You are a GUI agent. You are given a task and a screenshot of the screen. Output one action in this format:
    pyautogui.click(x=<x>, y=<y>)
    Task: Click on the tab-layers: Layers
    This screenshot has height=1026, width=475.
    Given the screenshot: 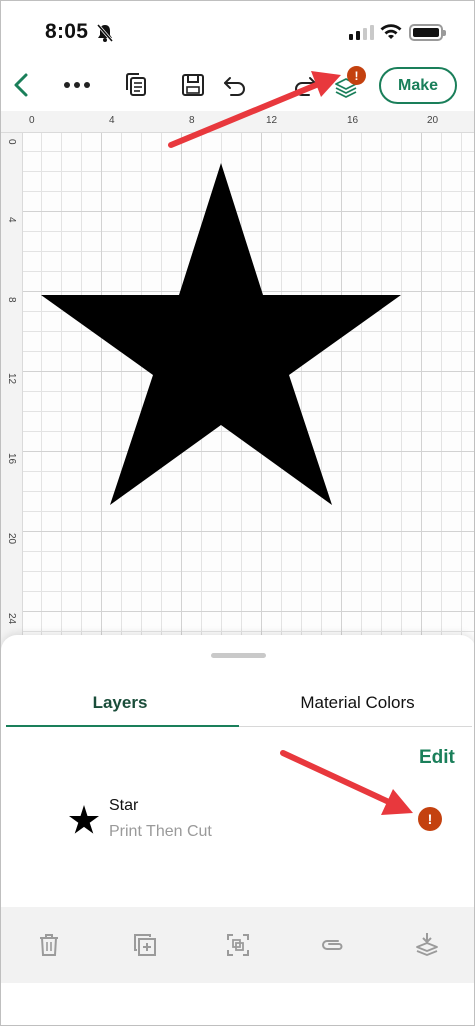 What is the action you would take?
    pyautogui.click(x=120, y=703)
    